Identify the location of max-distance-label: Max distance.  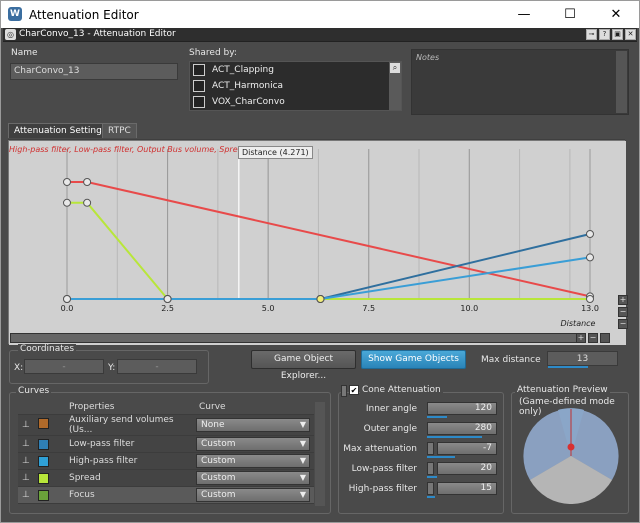
(511, 360).